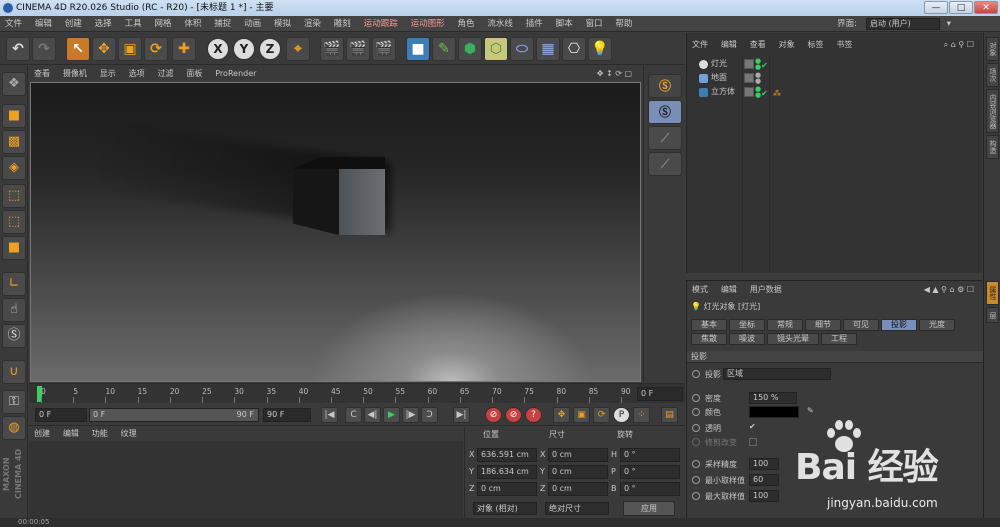 This screenshot has height=527, width=1000. What do you see at coordinates (766, 290) in the screenshot?
I see `am-menu-userdata: 用户数据` at bounding box center [766, 290].